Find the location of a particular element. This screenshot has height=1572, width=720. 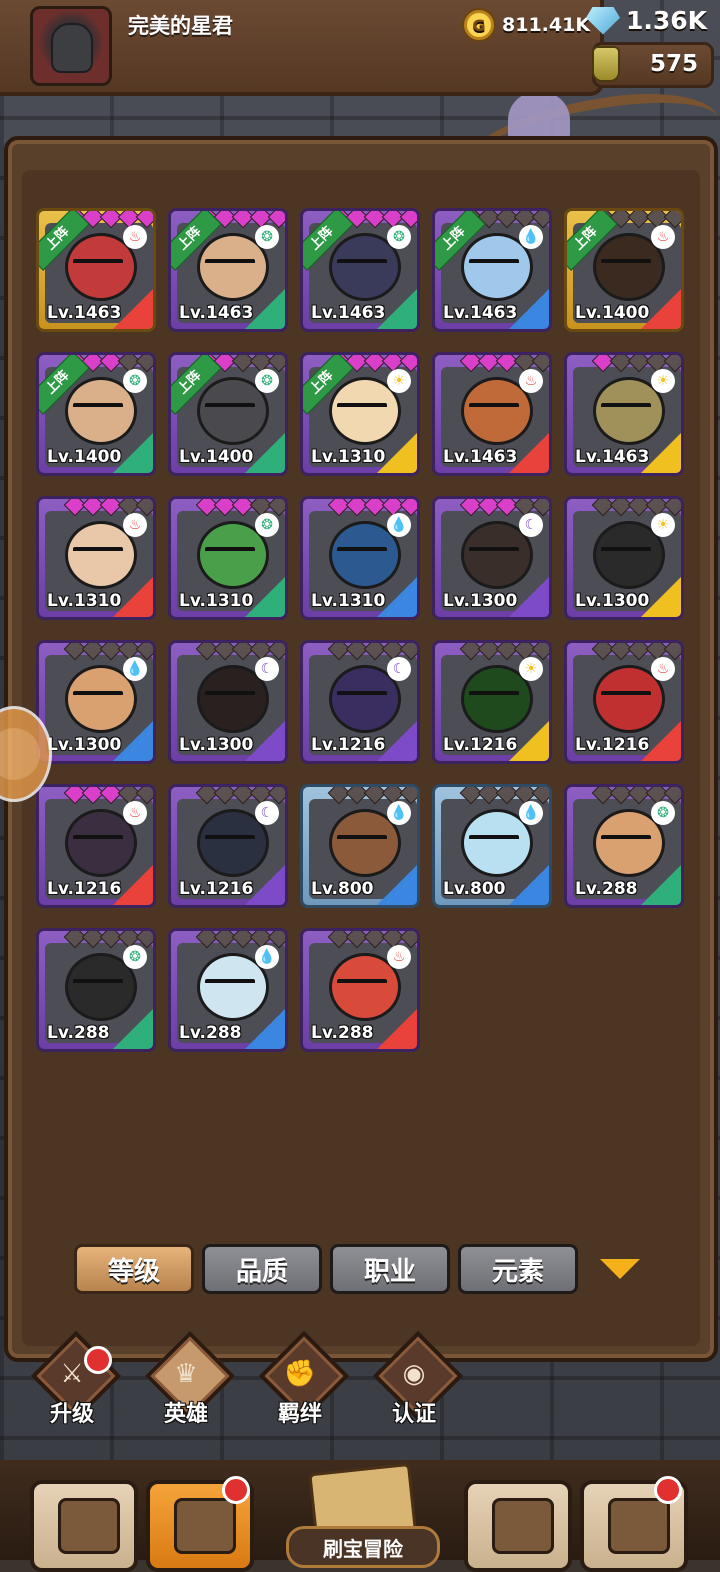

hero-card: 💧 Lv.288 is located at coordinates (228, 990).